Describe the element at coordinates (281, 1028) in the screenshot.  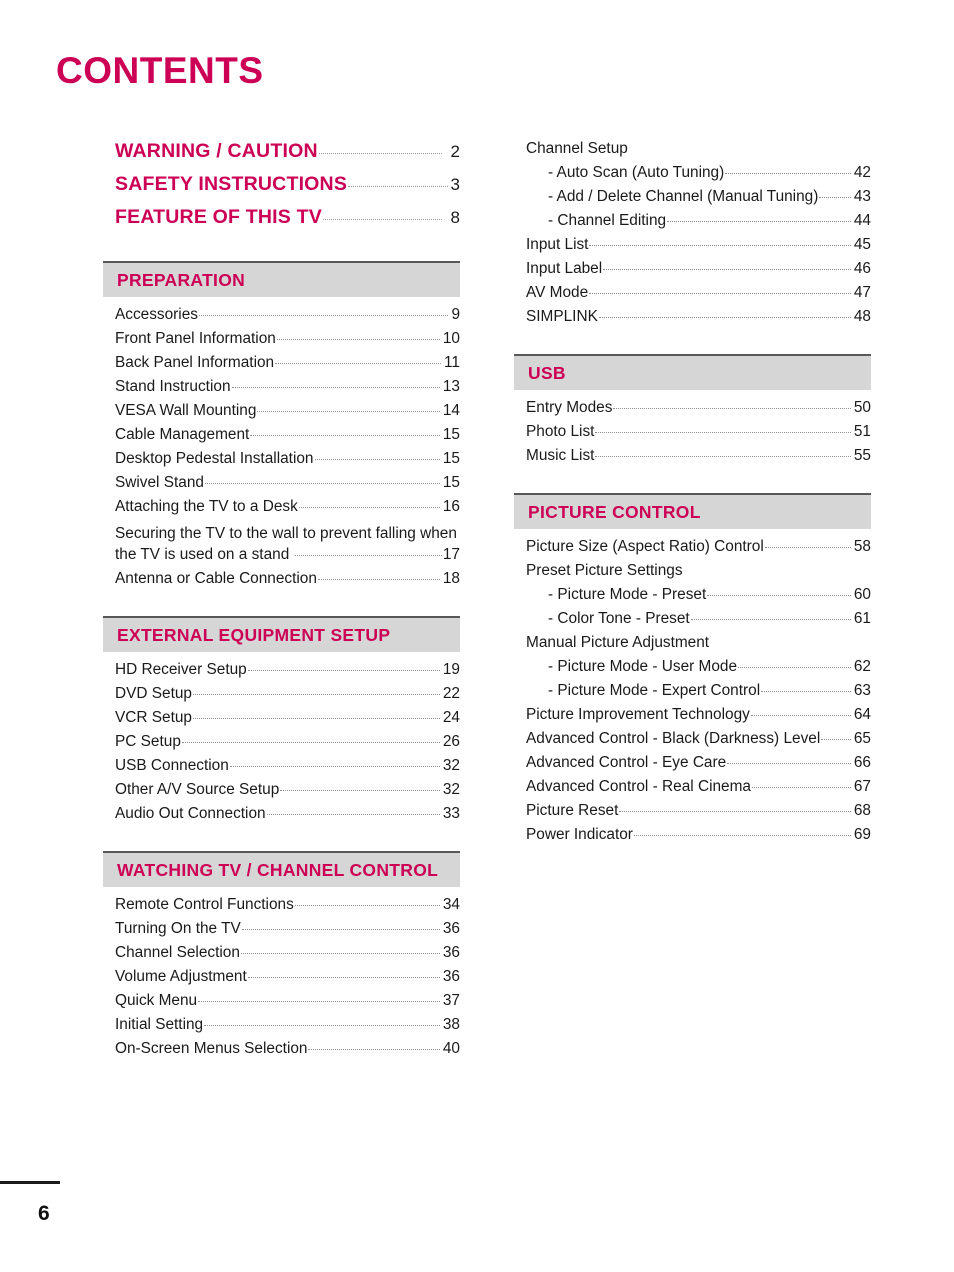
I see `toc-entry: Initial Setting 38` at that location.